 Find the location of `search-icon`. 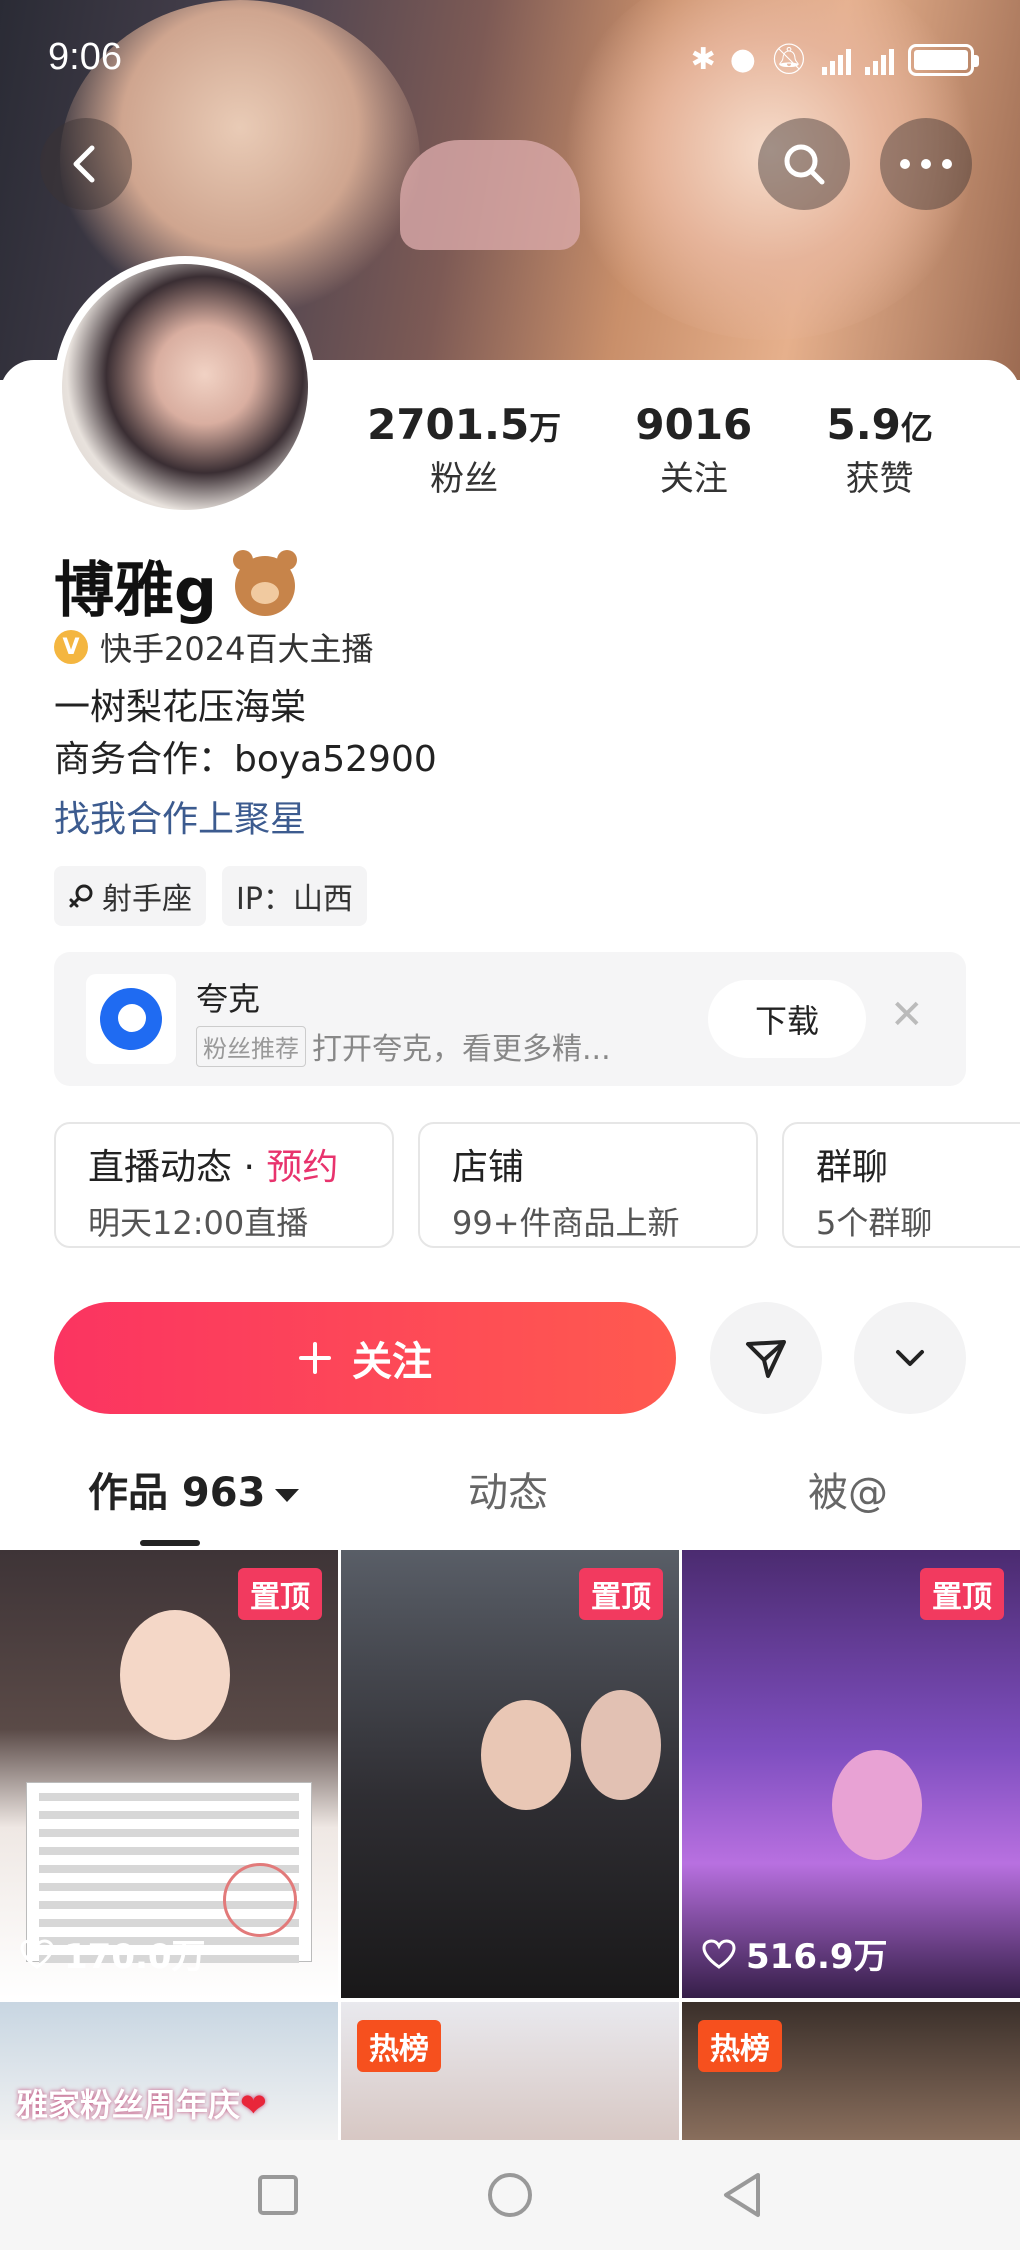

search-icon is located at coordinates (804, 164).